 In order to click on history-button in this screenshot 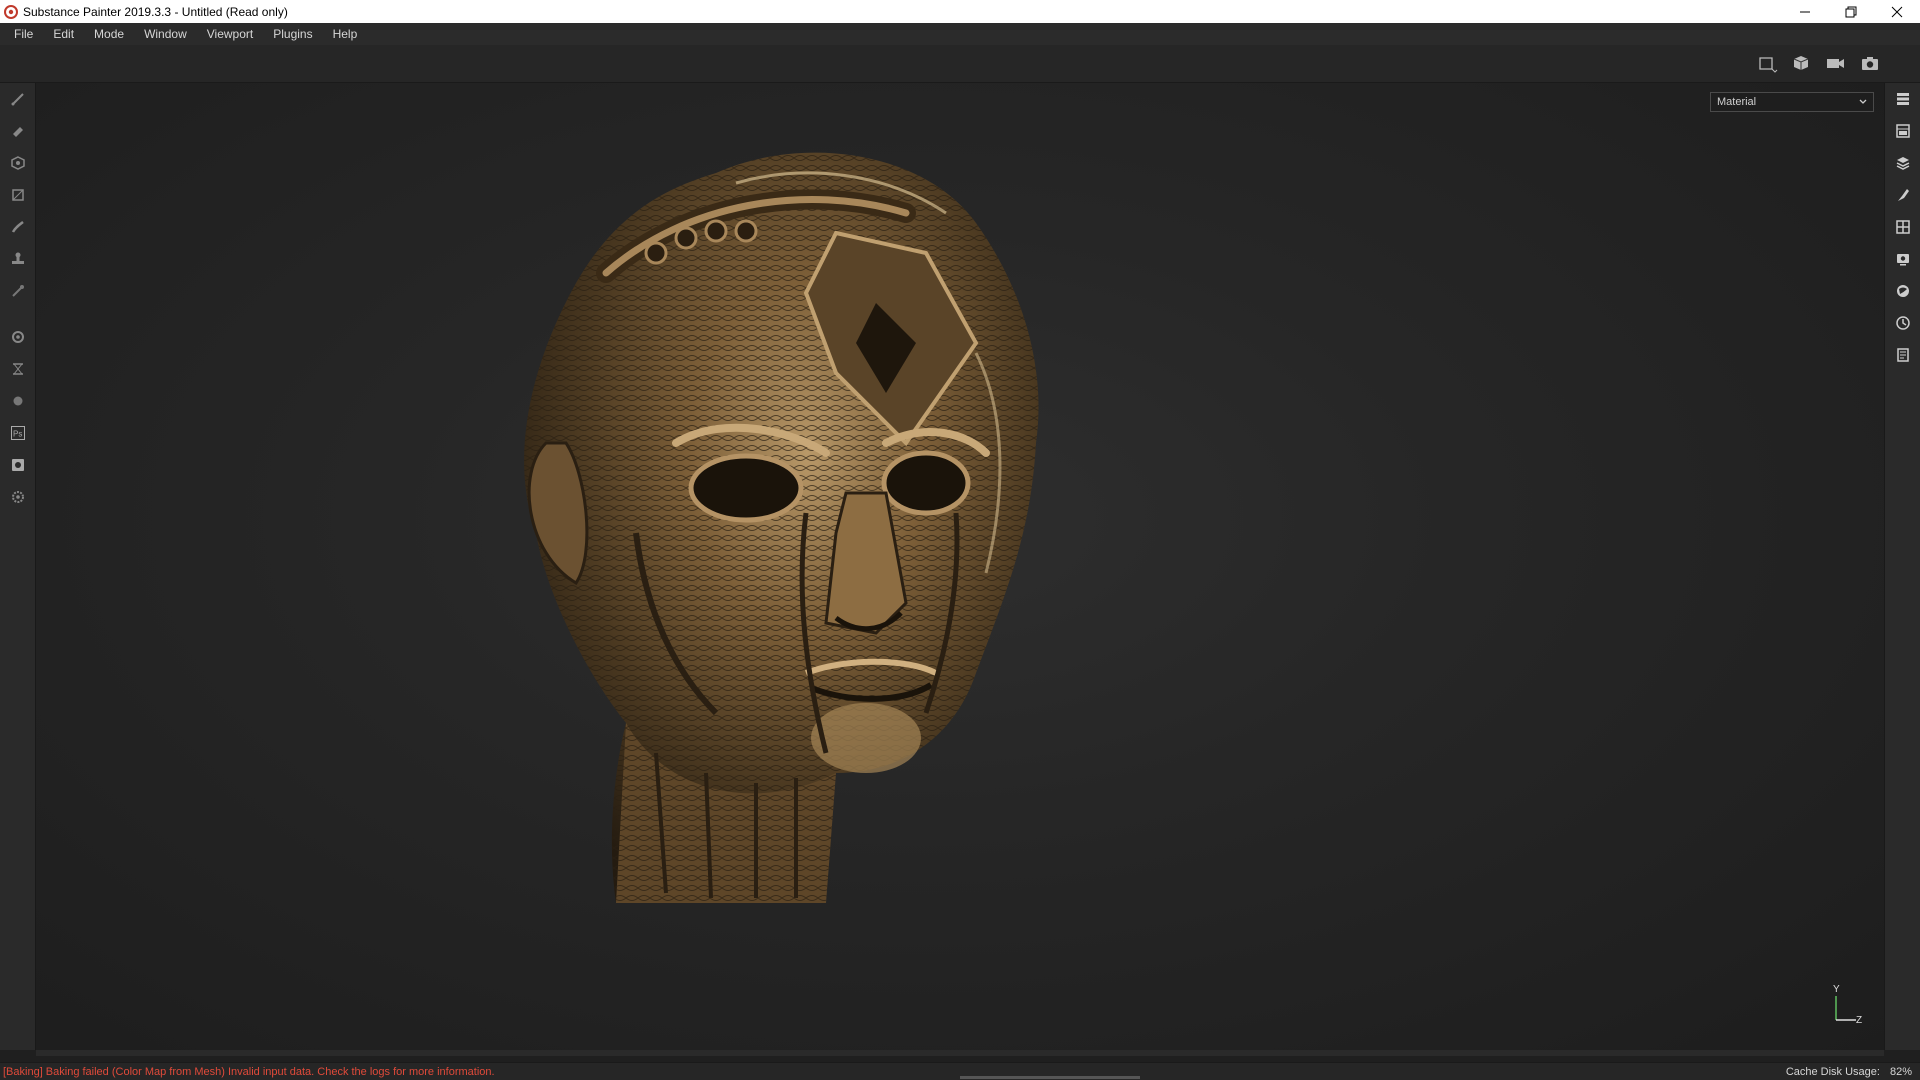, I will do `click(1903, 323)`.